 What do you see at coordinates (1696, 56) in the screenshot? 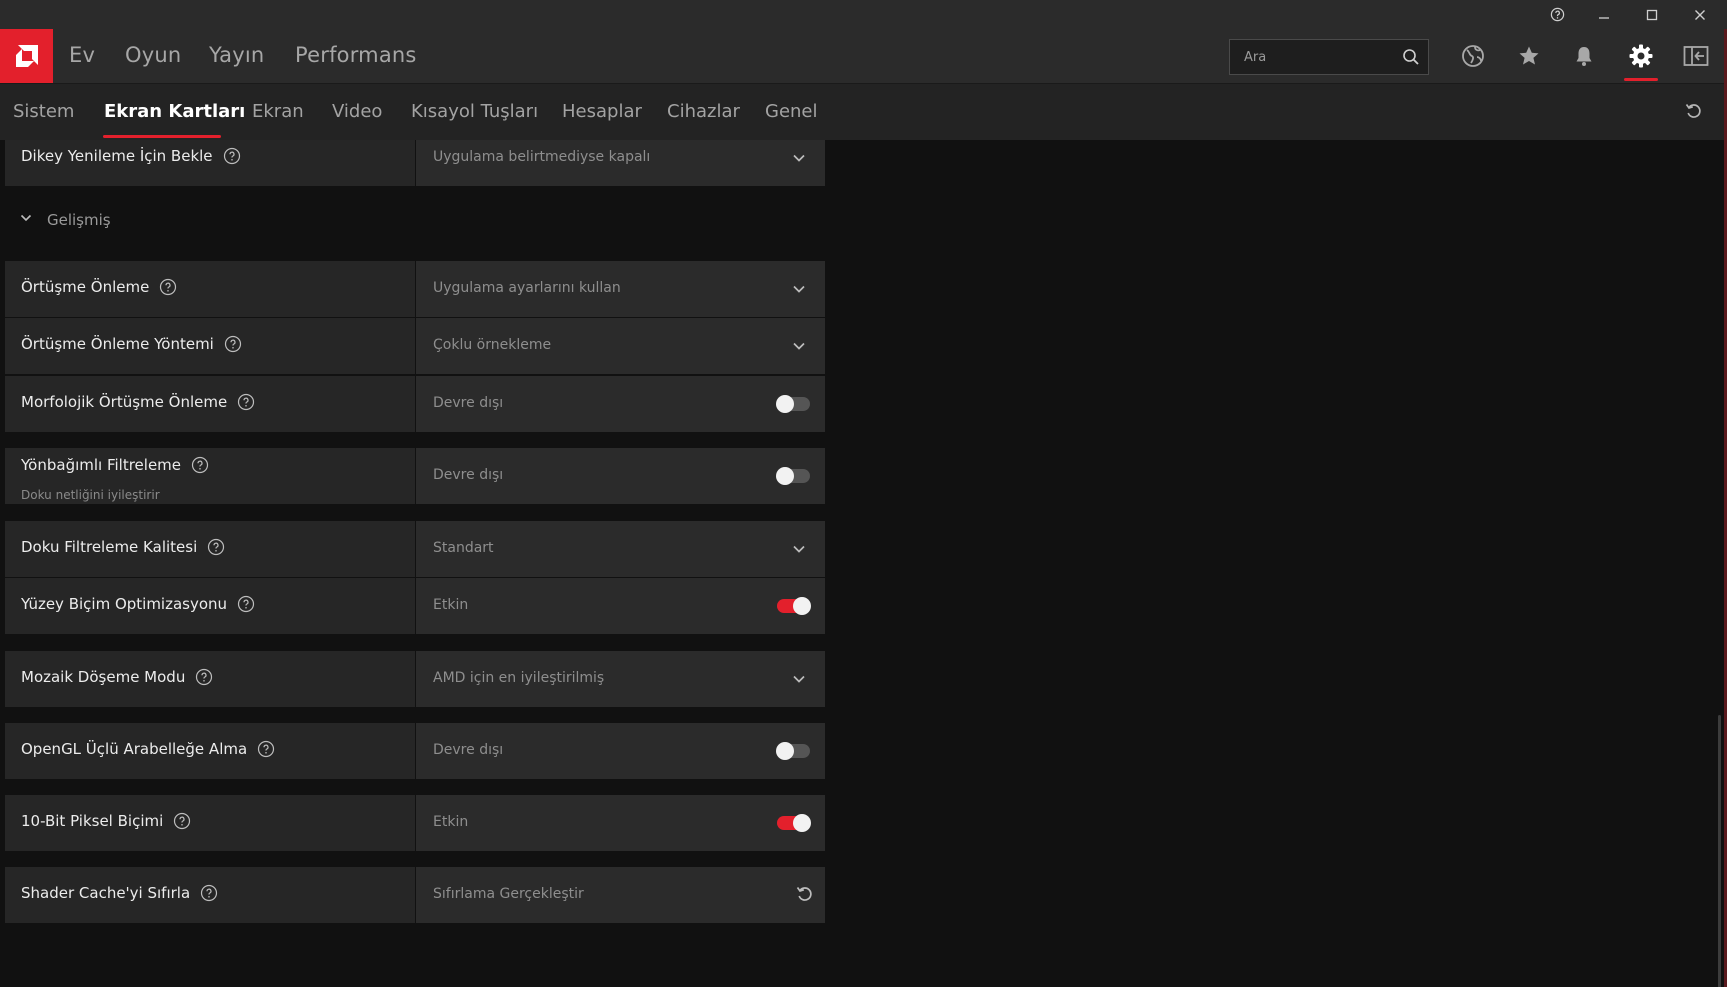
I see `sidebar-toggle-icon` at bounding box center [1696, 56].